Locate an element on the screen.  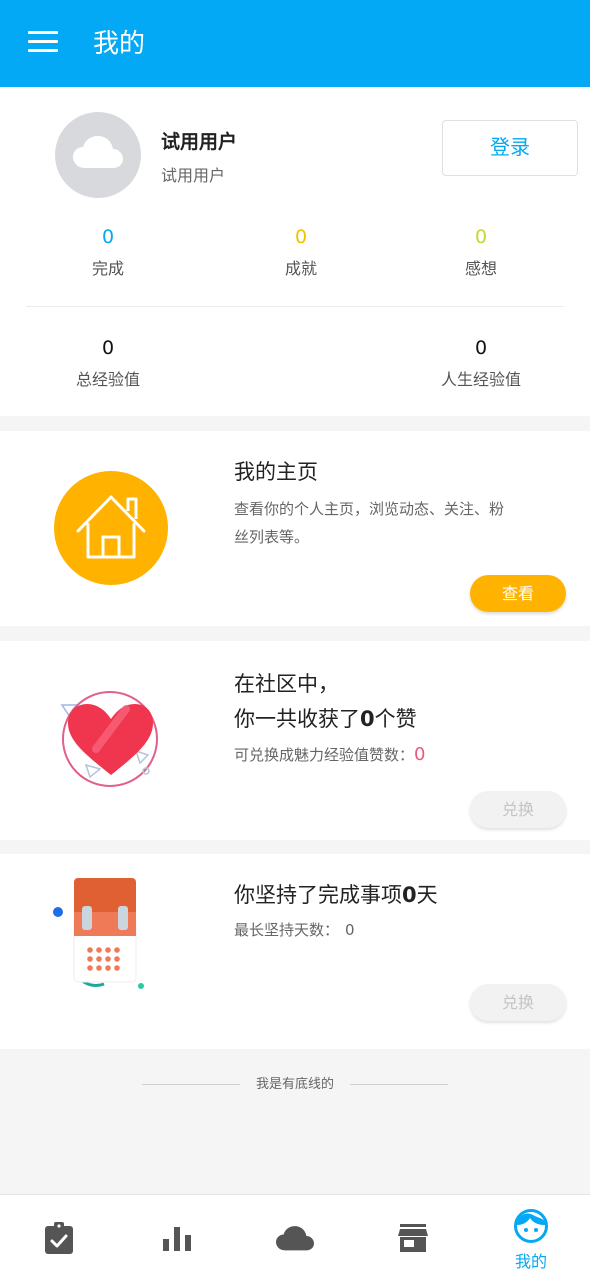
likes-count: 0 is located at coordinates (367, 719).